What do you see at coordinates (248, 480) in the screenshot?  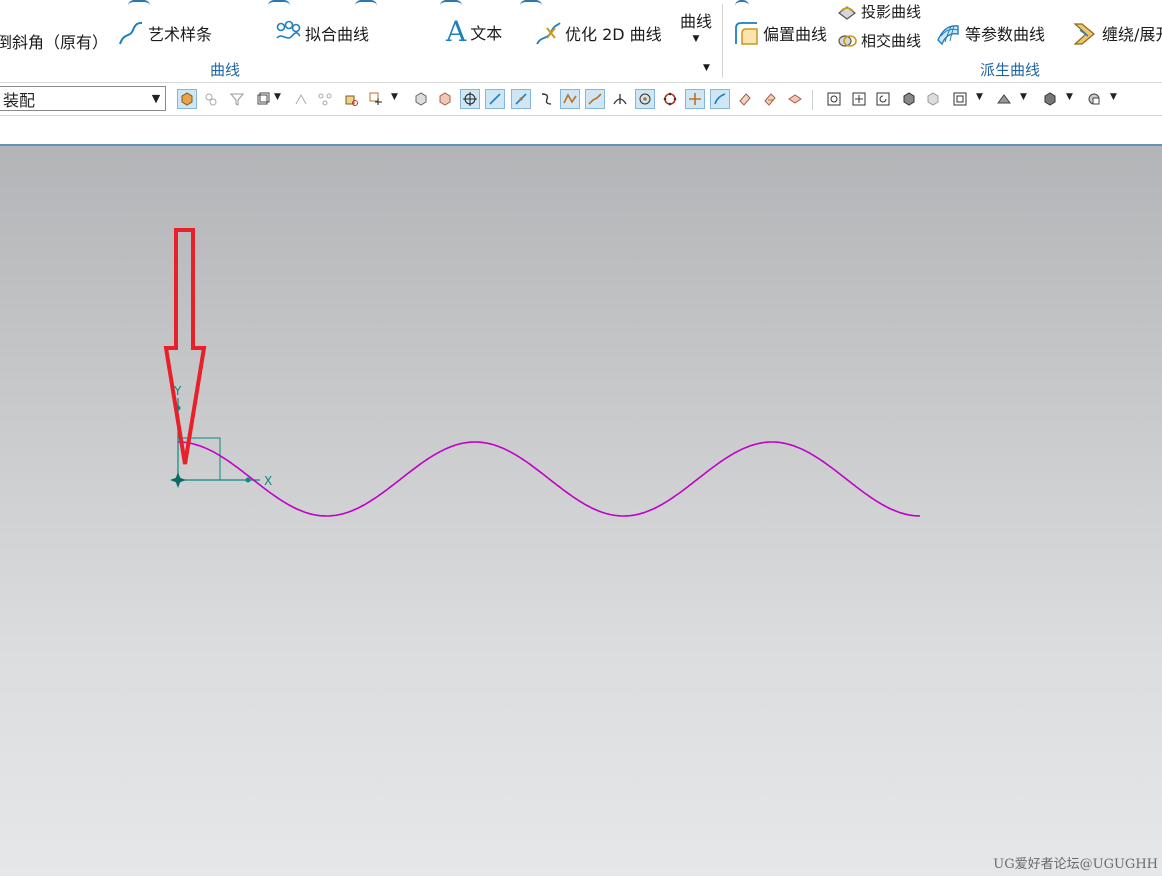 I see `x-axis-handle` at bounding box center [248, 480].